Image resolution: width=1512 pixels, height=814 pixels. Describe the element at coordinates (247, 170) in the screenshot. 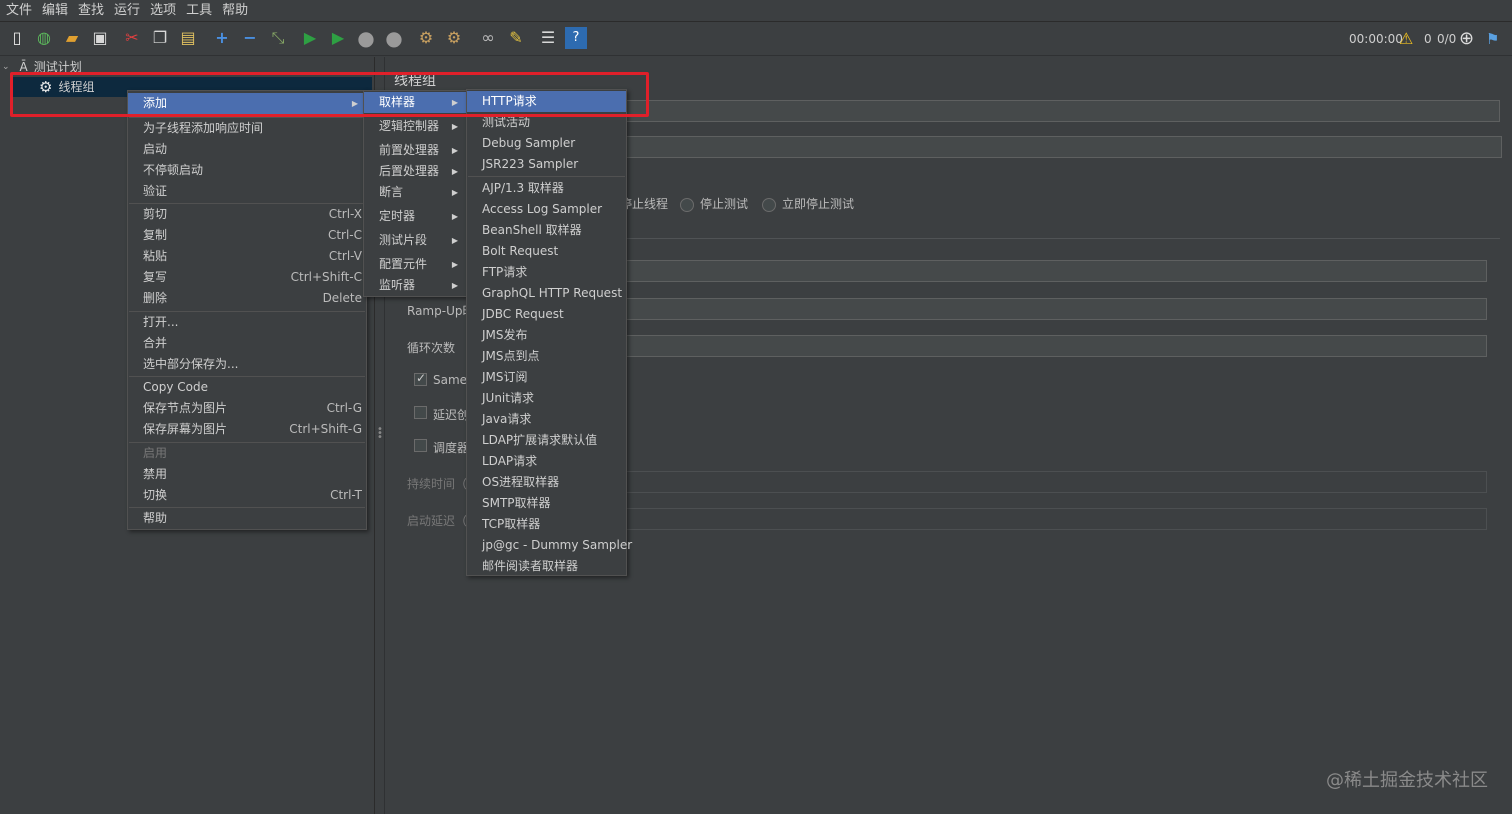

I see `menu-item-start-no-pause: 不停顿启动` at that location.